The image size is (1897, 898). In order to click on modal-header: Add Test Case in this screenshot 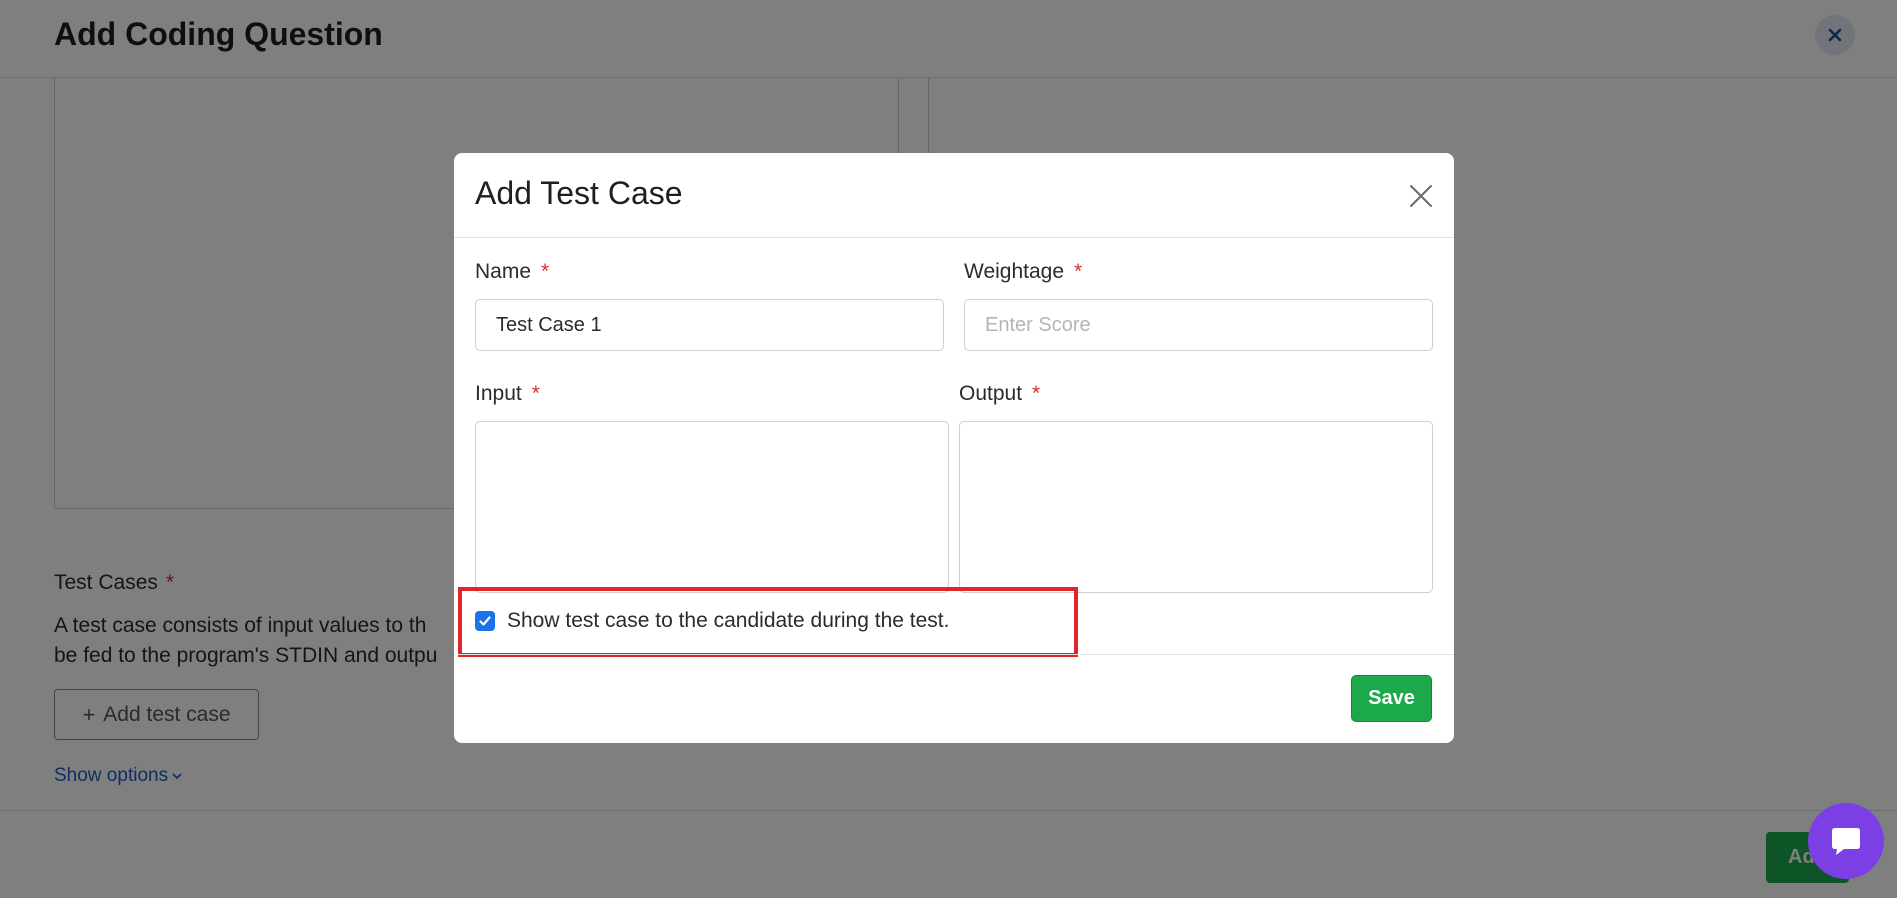, I will do `click(954, 195)`.